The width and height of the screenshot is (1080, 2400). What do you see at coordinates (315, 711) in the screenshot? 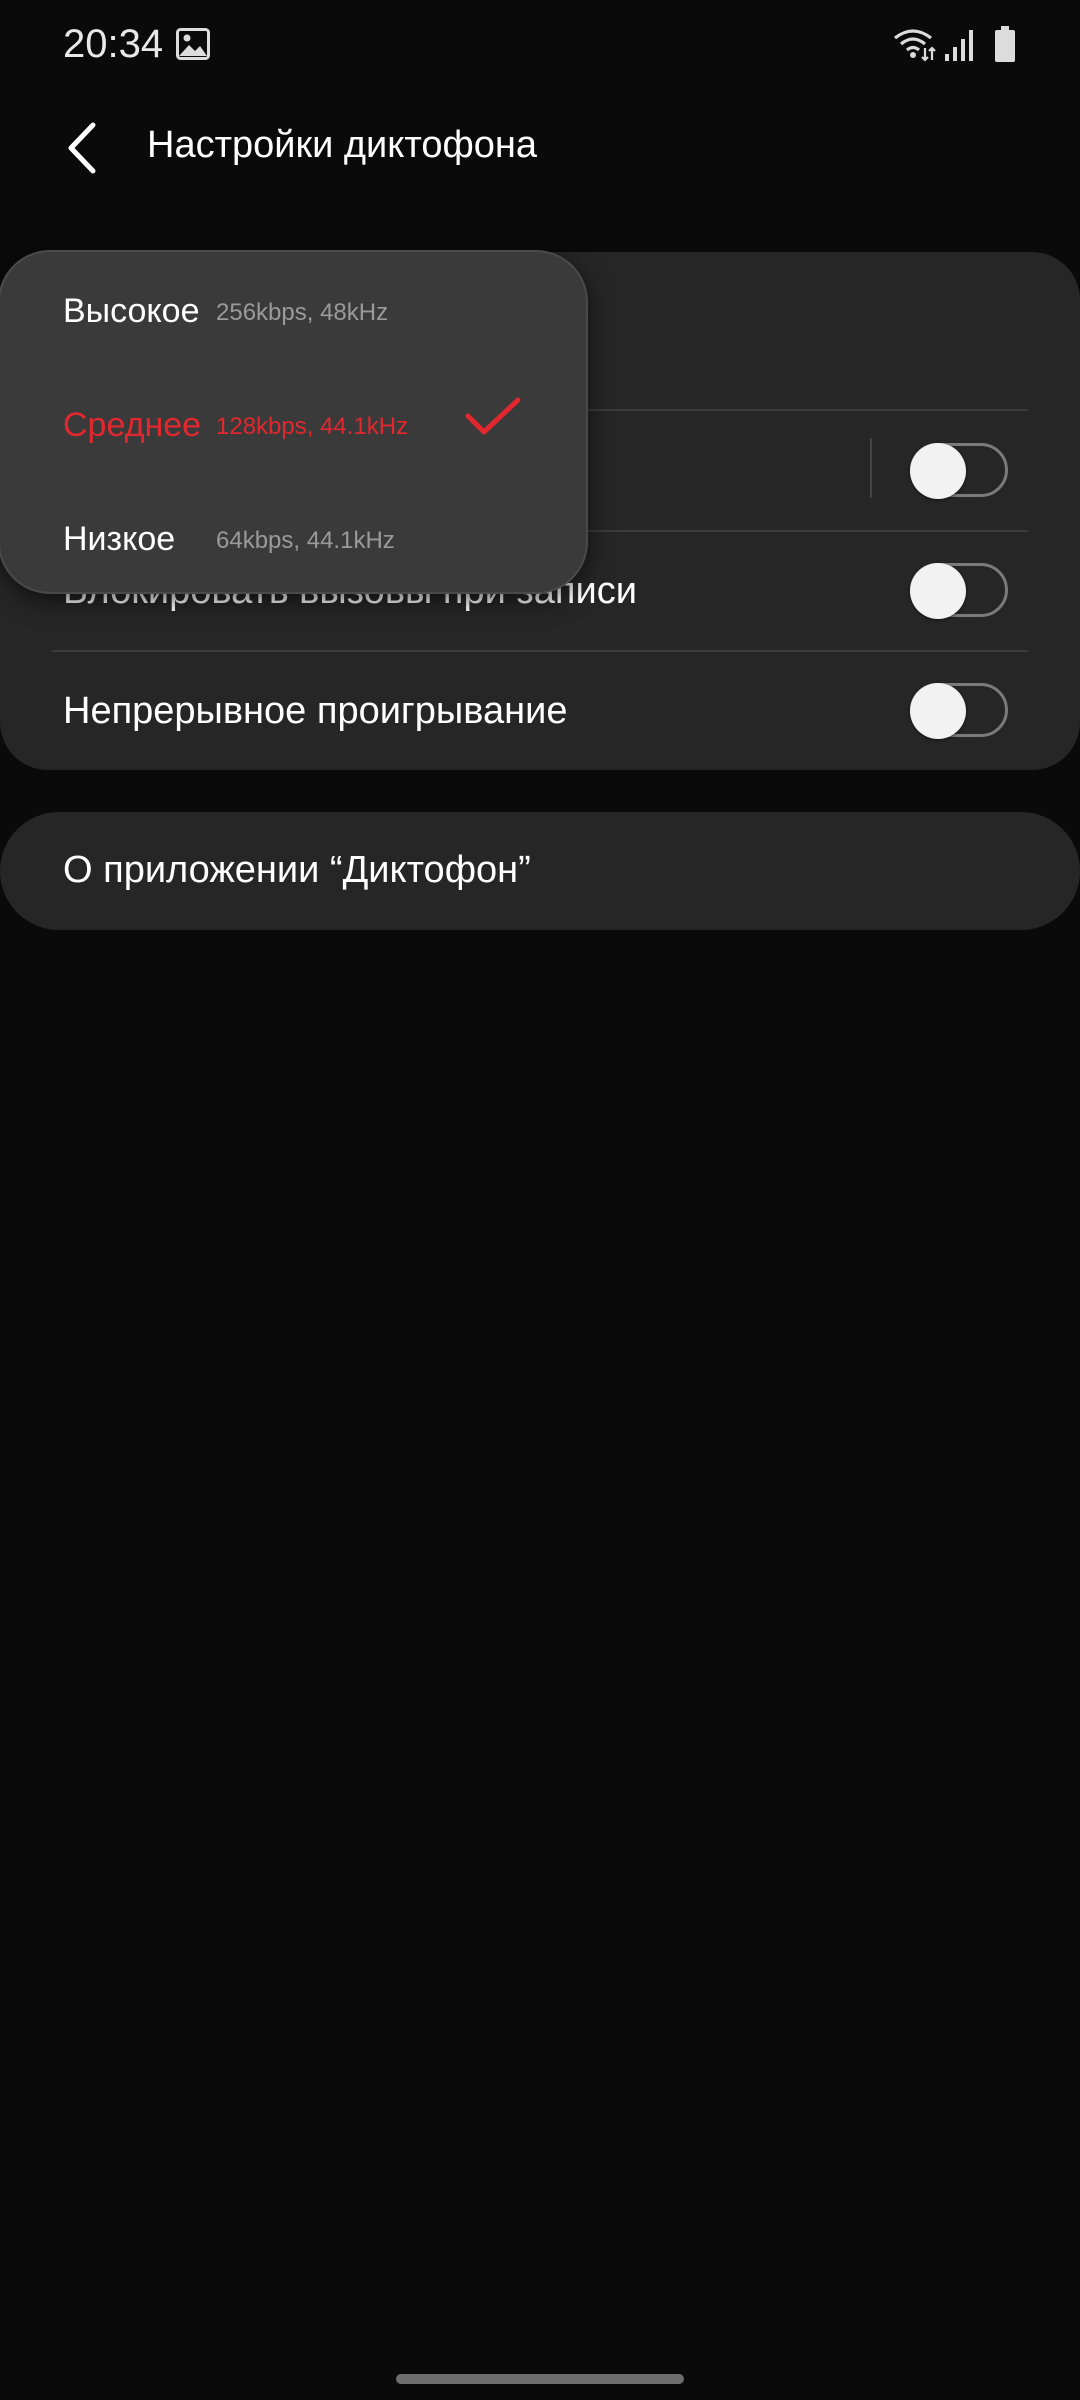
I see `continuous-play-label: Непрерывное проигрывание` at bounding box center [315, 711].